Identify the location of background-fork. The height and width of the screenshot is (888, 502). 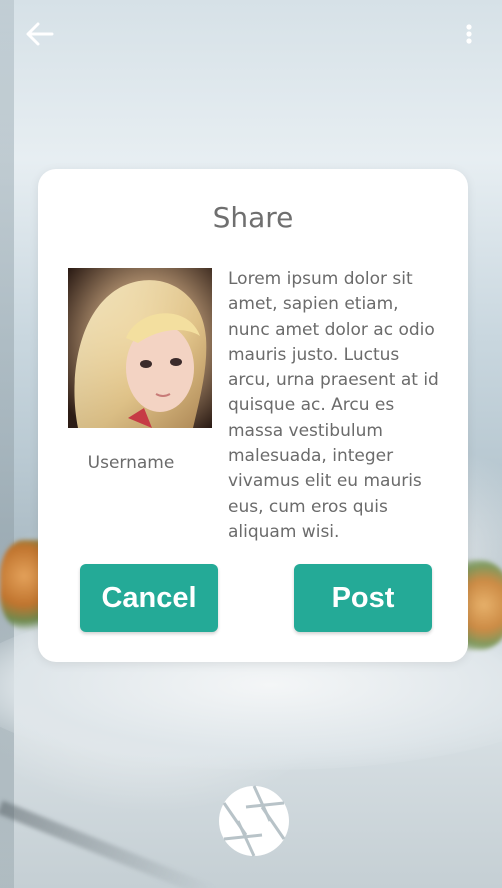
(108, 844).